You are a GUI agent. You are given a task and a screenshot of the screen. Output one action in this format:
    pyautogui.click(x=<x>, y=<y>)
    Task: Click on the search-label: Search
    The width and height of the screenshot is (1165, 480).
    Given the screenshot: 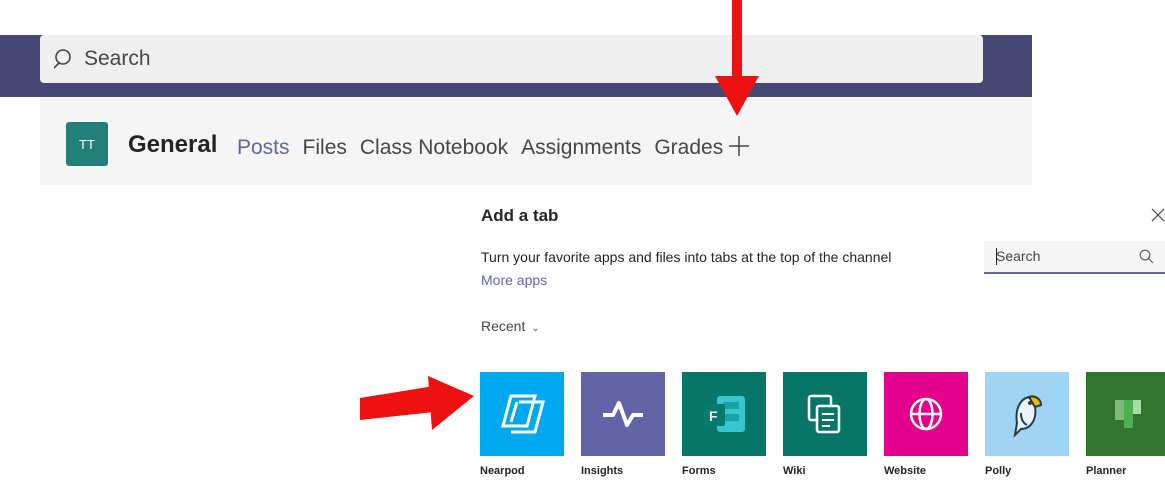 What is the action you would take?
    pyautogui.click(x=117, y=58)
    